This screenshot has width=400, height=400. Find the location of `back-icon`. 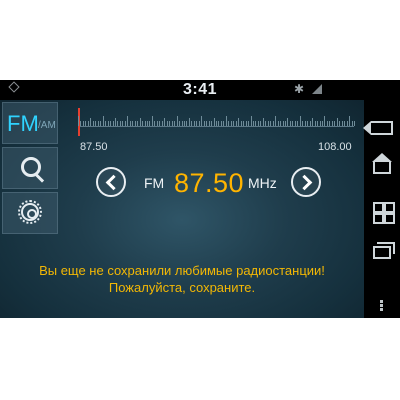

back-icon is located at coordinates (378, 128).